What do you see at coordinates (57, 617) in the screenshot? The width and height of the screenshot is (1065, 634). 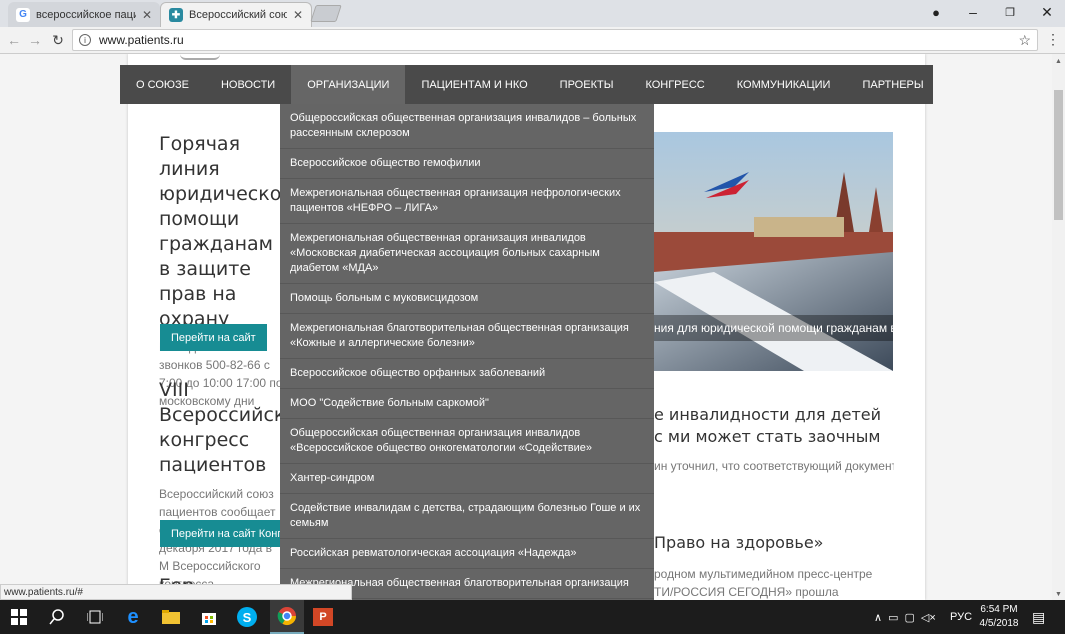 I see `search-icon` at bounding box center [57, 617].